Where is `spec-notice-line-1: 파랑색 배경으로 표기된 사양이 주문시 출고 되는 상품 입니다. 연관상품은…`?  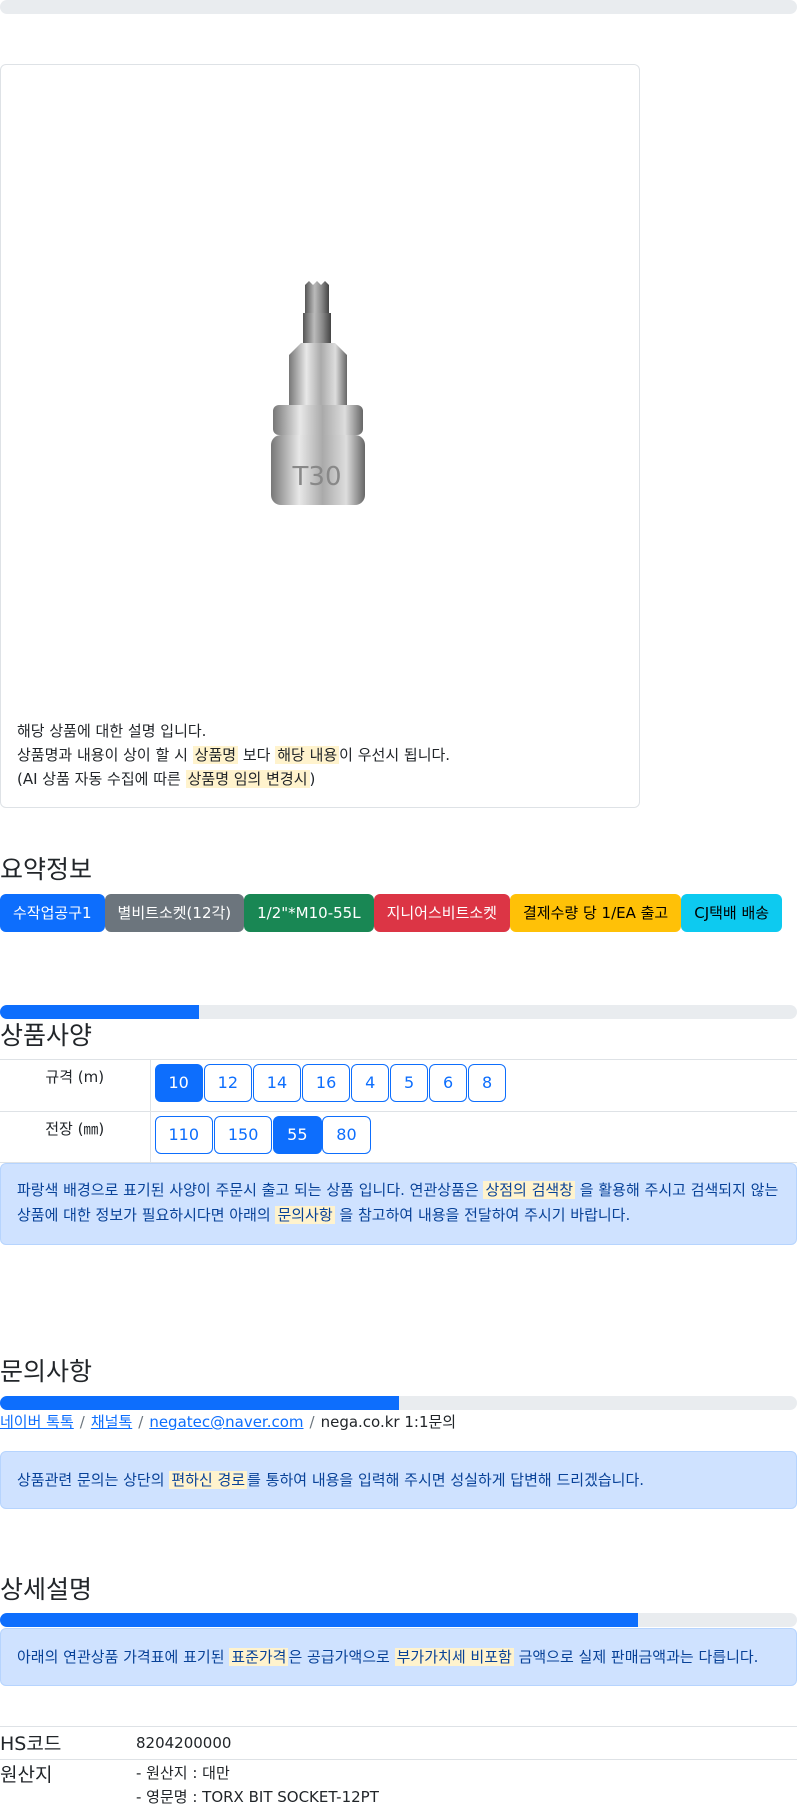
spec-notice-line-1: 파랑색 배경으로 표기된 사양이 주문시 출고 되는 상품 입니다. 연관상품은… is located at coordinates (398, 1190).